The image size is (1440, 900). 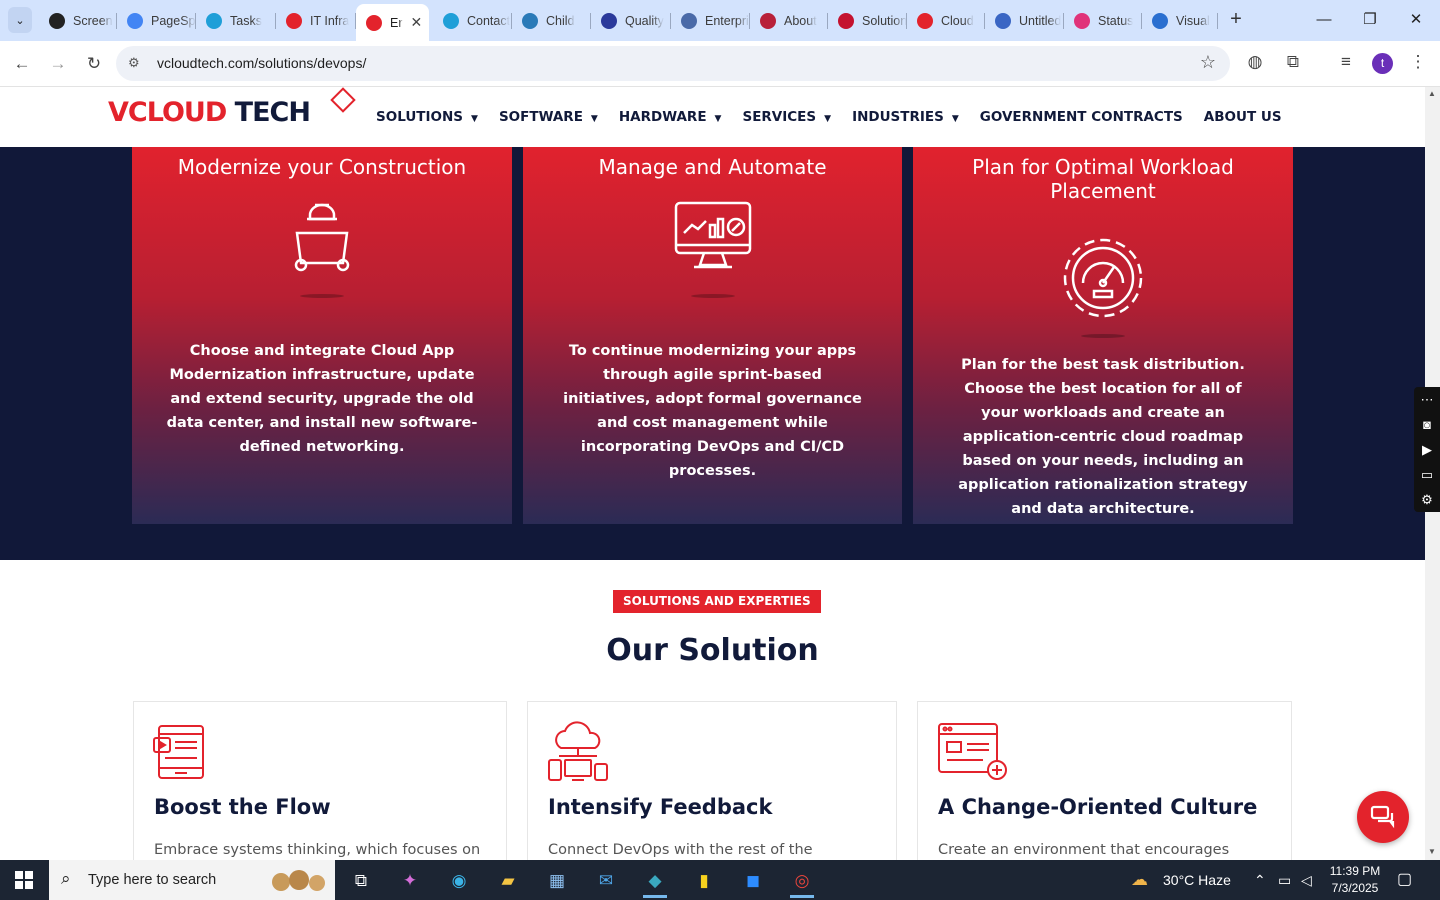 I want to click on network-icon: ▭, so click(x=1284, y=880).